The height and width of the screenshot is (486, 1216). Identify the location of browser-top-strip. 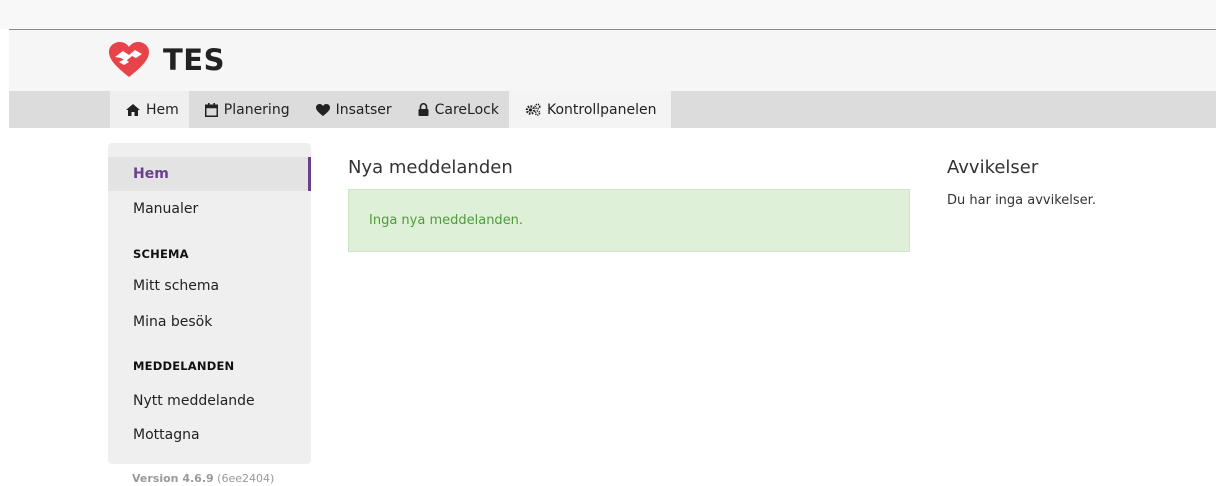
(608, 14).